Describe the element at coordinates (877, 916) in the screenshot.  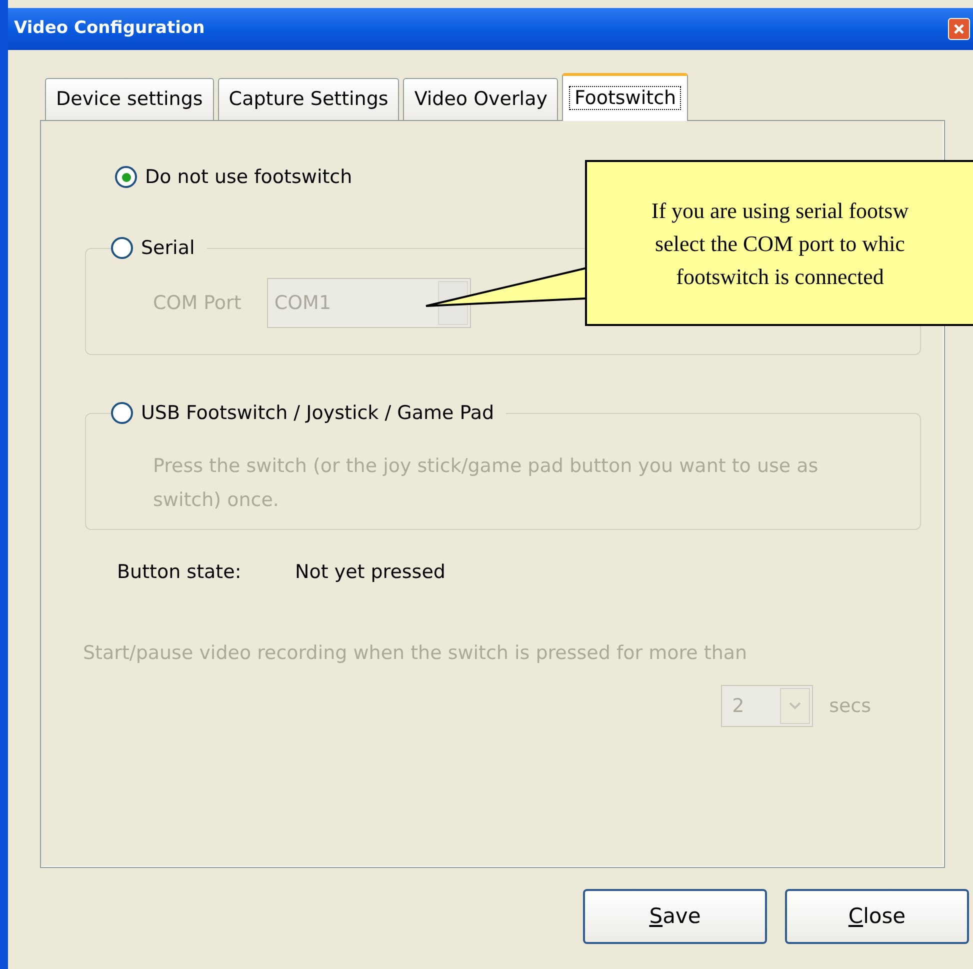
I see `dialog-button: Close` at that location.